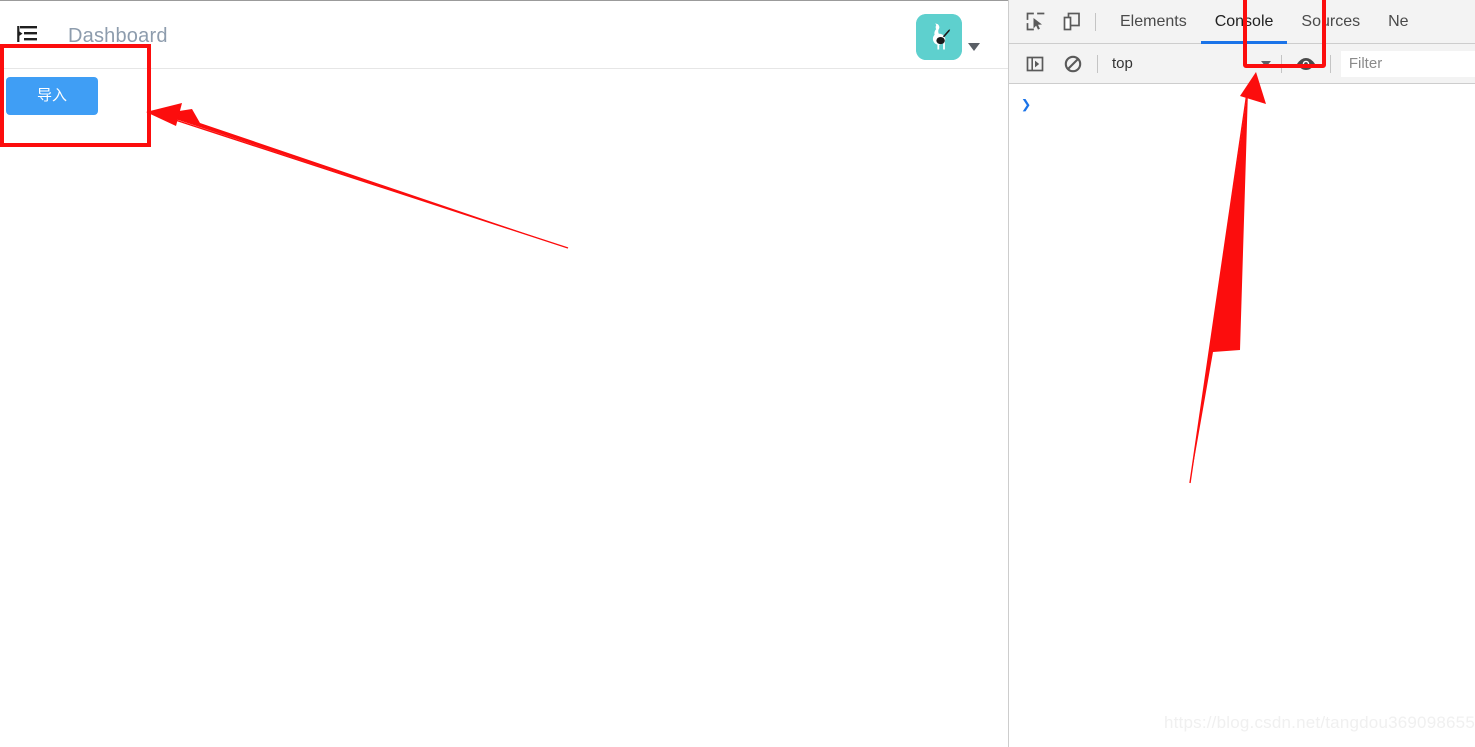 This screenshot has height=747, width=1475. Describe the element at coordinates (1073, 64) in the screenshot. I see `clear-console-icon` at that location.